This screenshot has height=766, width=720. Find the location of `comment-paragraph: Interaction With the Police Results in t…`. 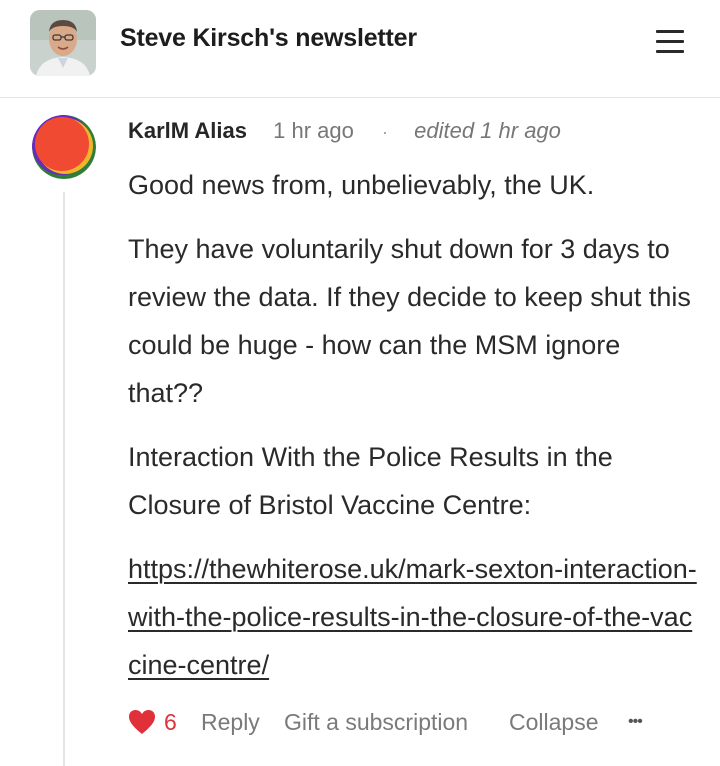

comment-paragraph: Interaction With the Police Results in t… is located at coordinates (370, 481).